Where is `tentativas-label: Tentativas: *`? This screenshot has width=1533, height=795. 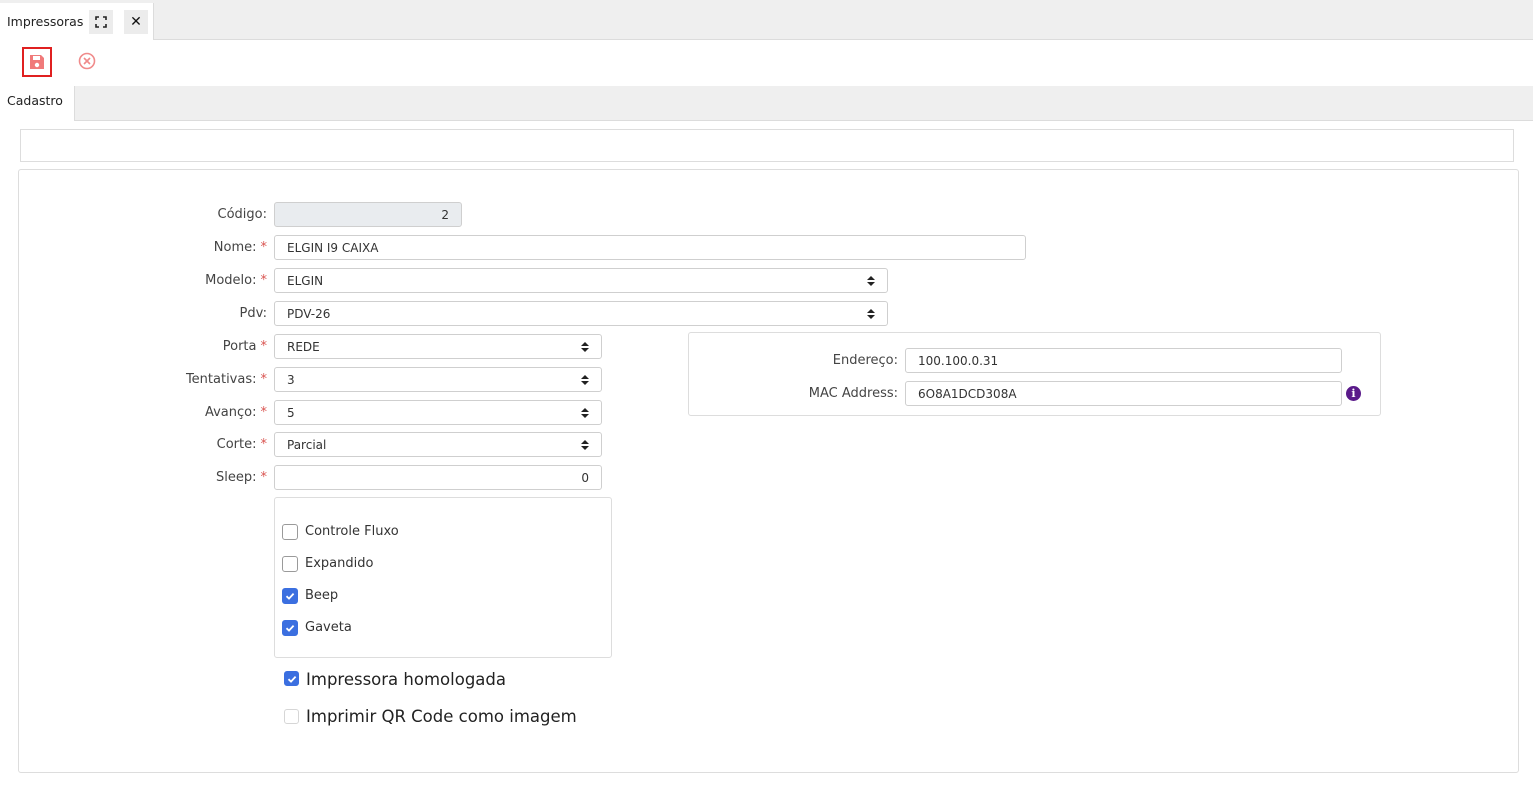 tentativas-label: Tentativas: * is located at coordinates (226, 379).